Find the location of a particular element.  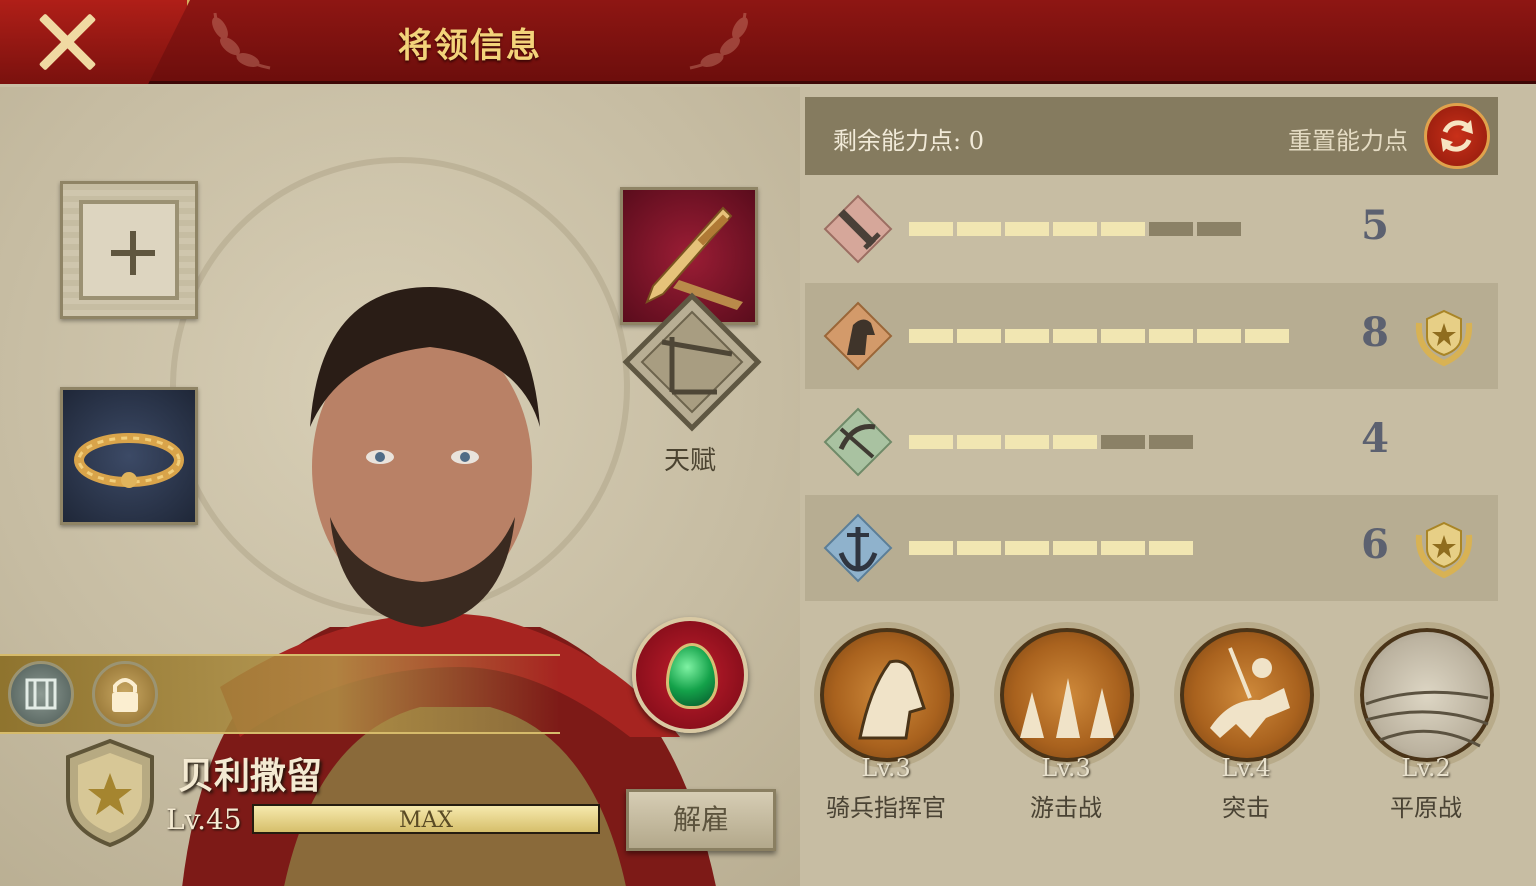

skill-level: Lv.2 is located at coordinates (1426, 768).